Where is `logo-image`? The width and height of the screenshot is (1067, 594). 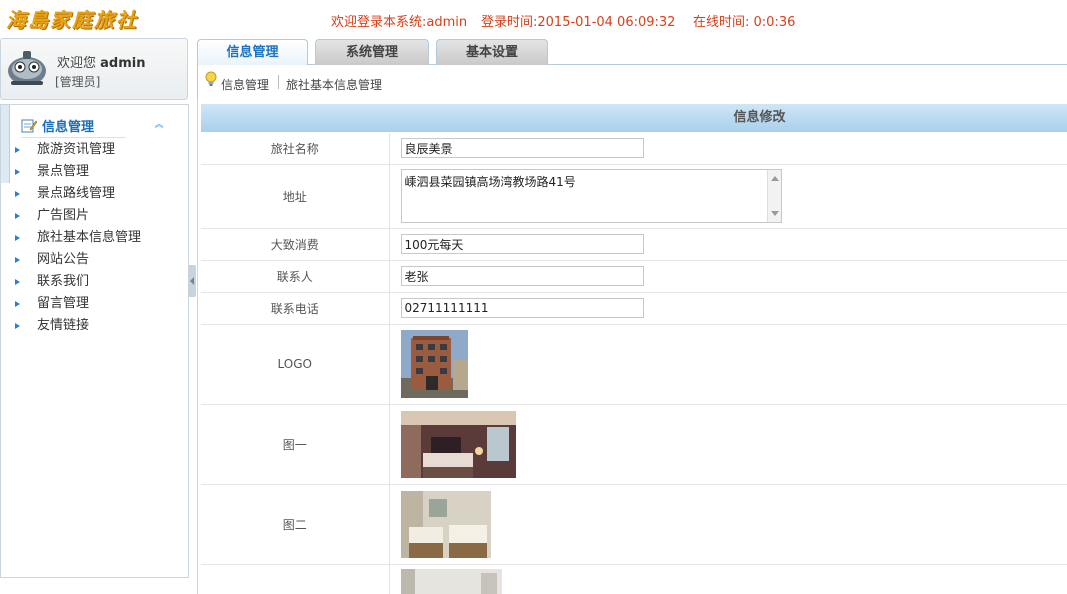 logo-image is located at coordinates (434, 364).